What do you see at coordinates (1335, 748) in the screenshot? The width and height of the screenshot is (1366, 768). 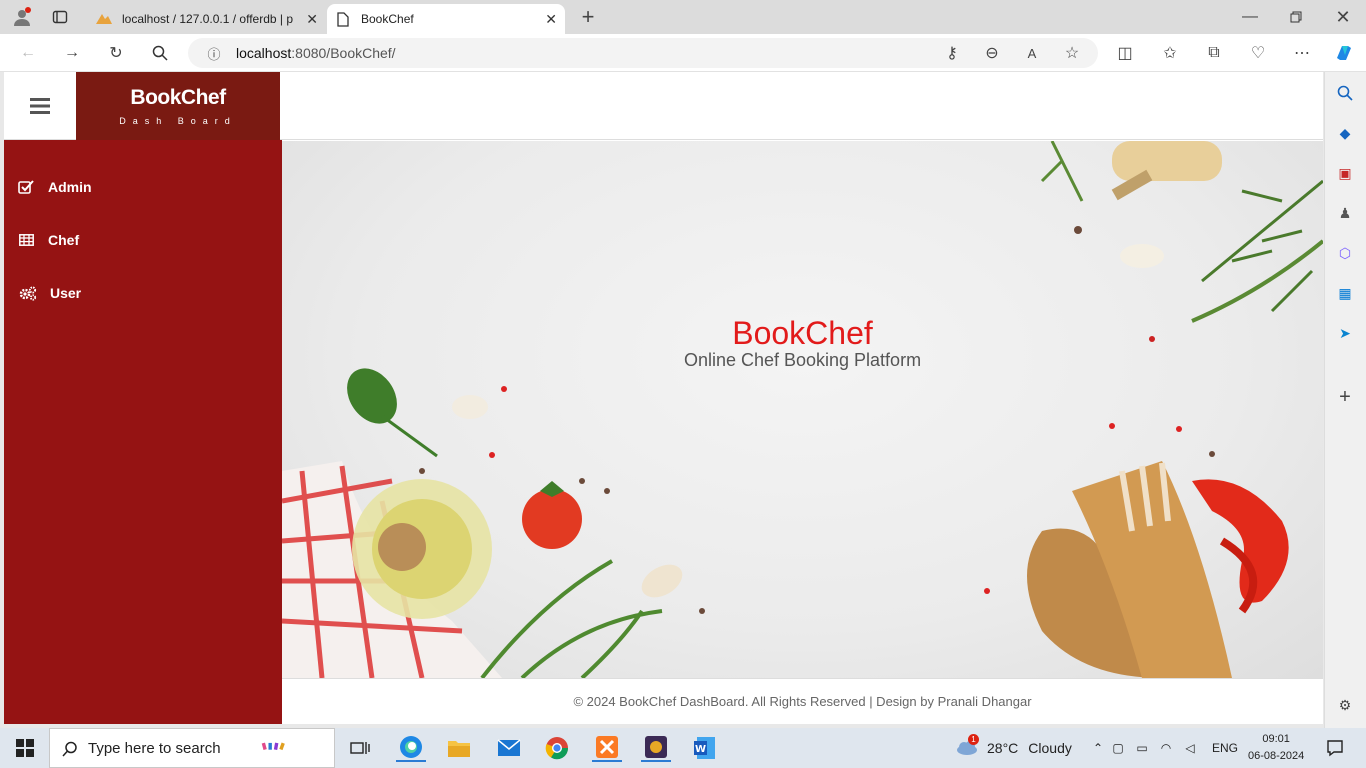 I see `notifications-icon` at bounding box center [1335, 748].